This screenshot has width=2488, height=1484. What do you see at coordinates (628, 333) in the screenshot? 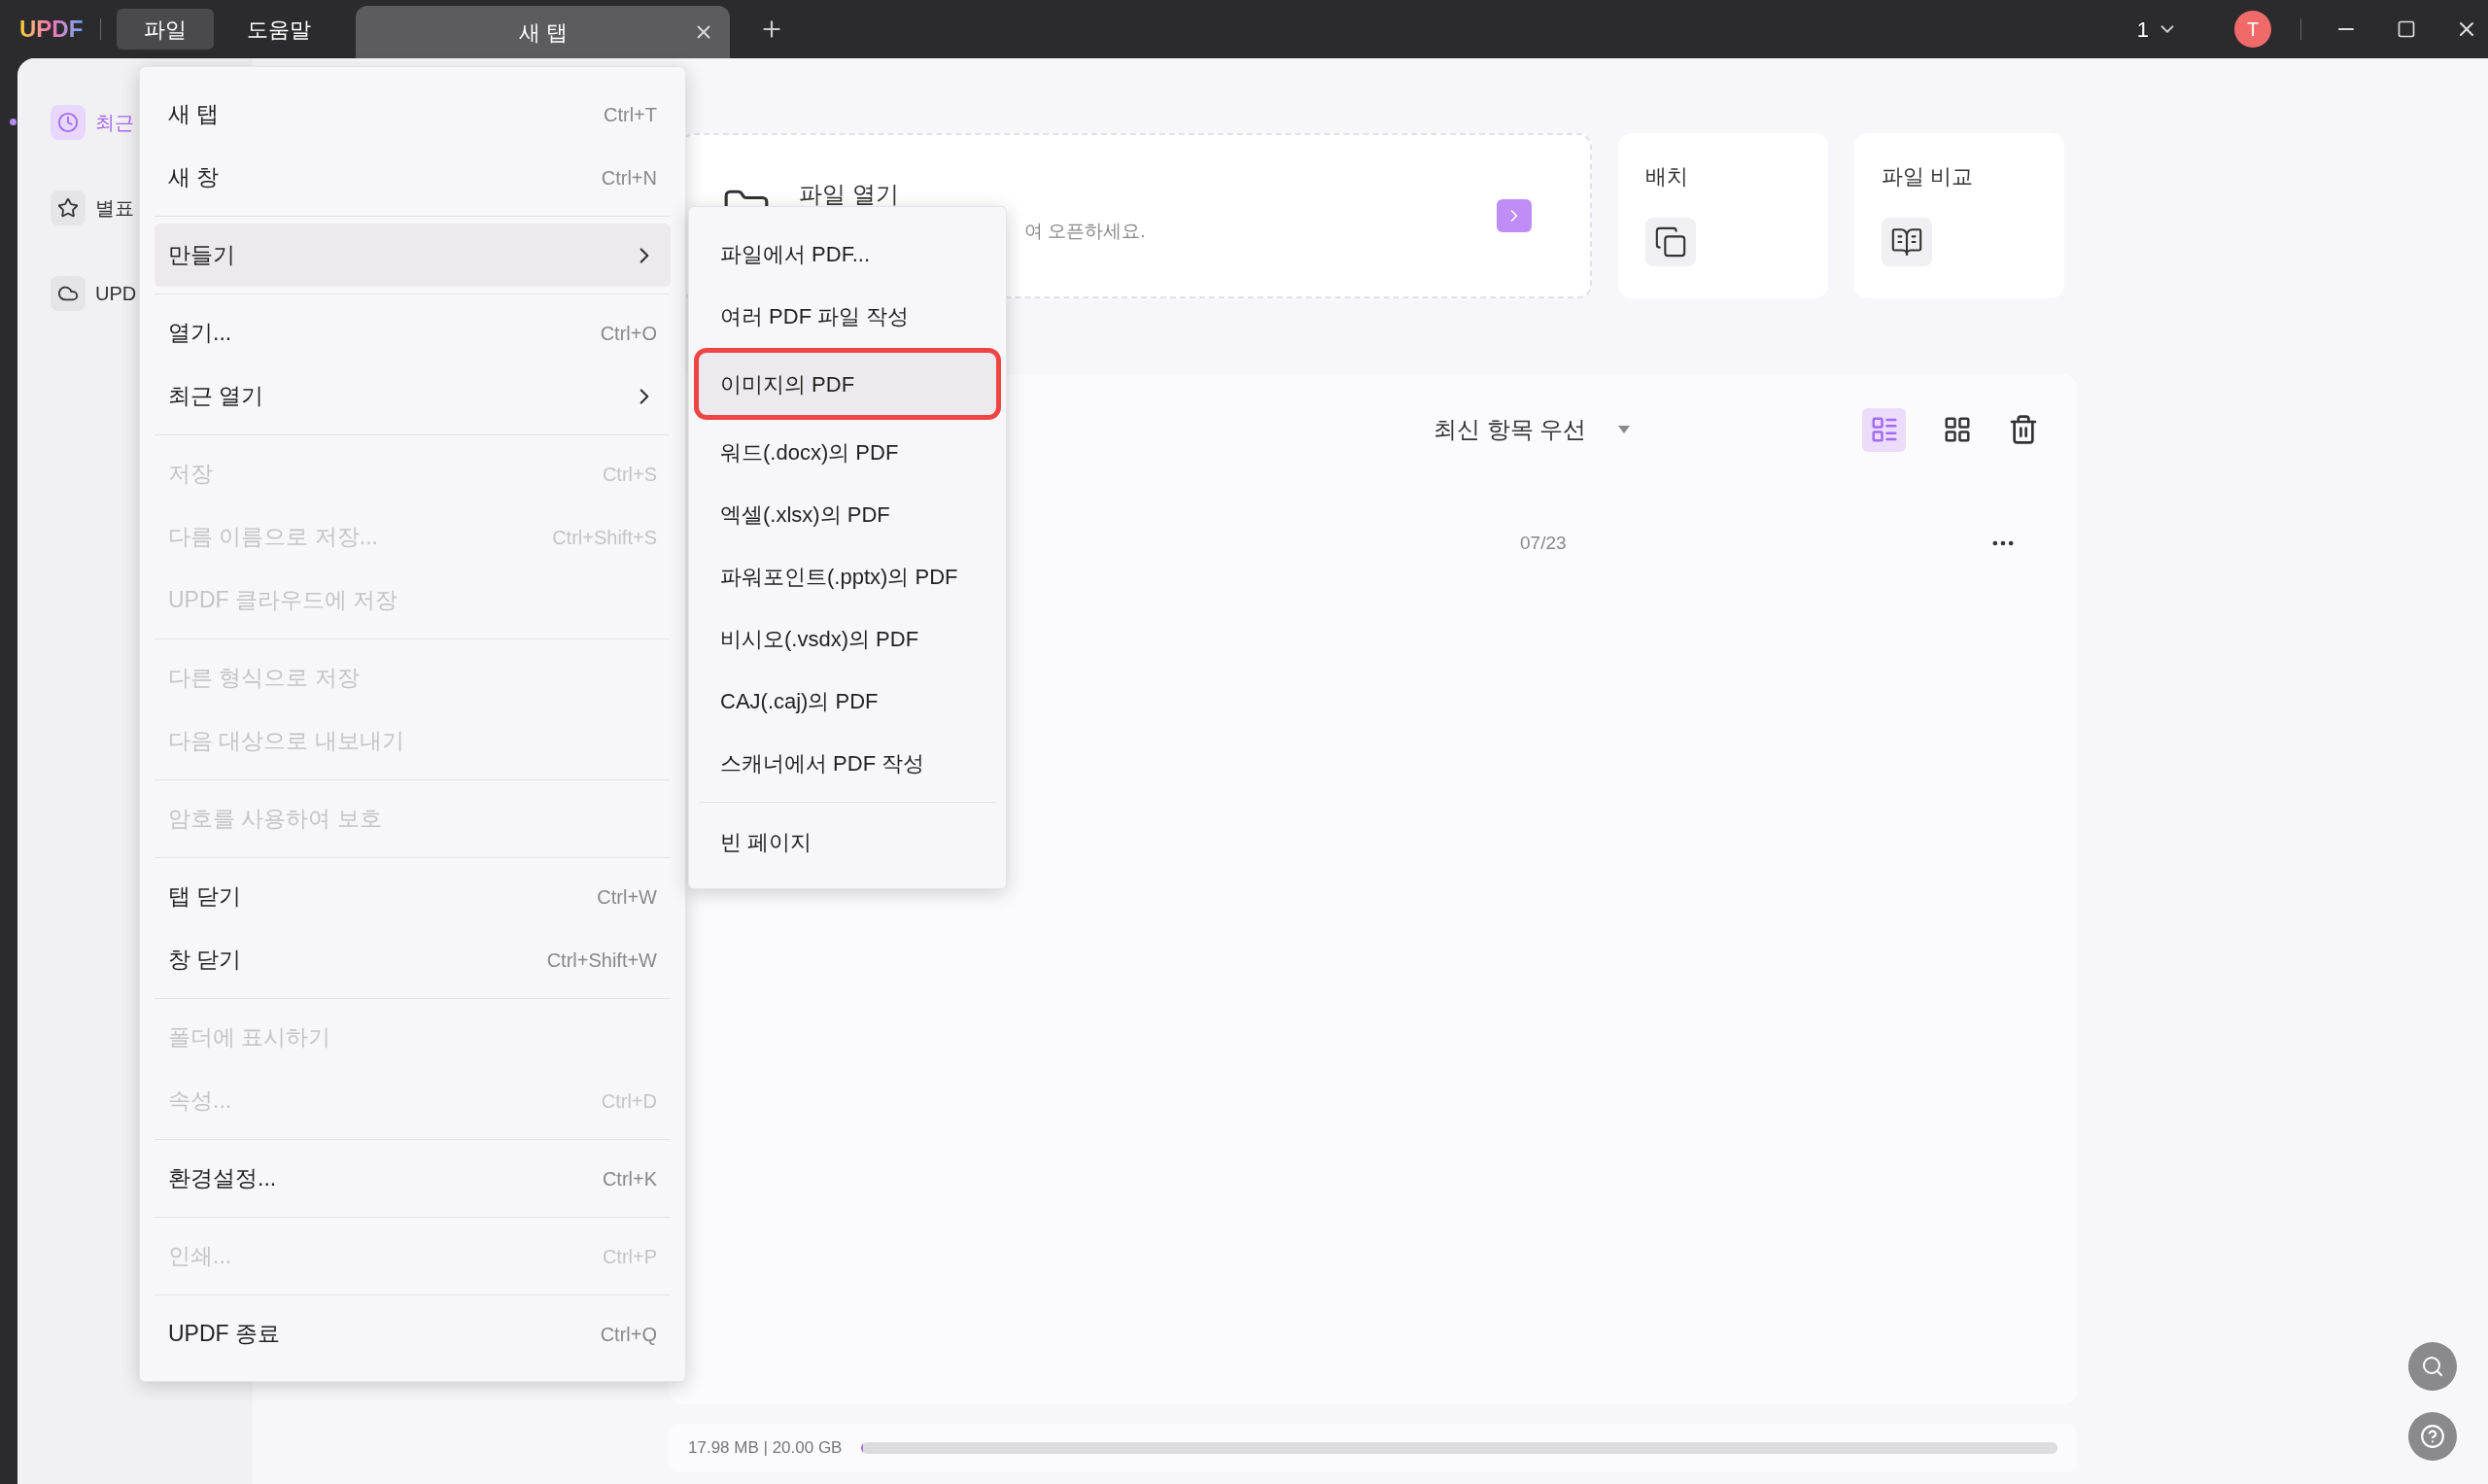
I see `shortcut-text: Ctrl+O` at bounding box center [628, 333].